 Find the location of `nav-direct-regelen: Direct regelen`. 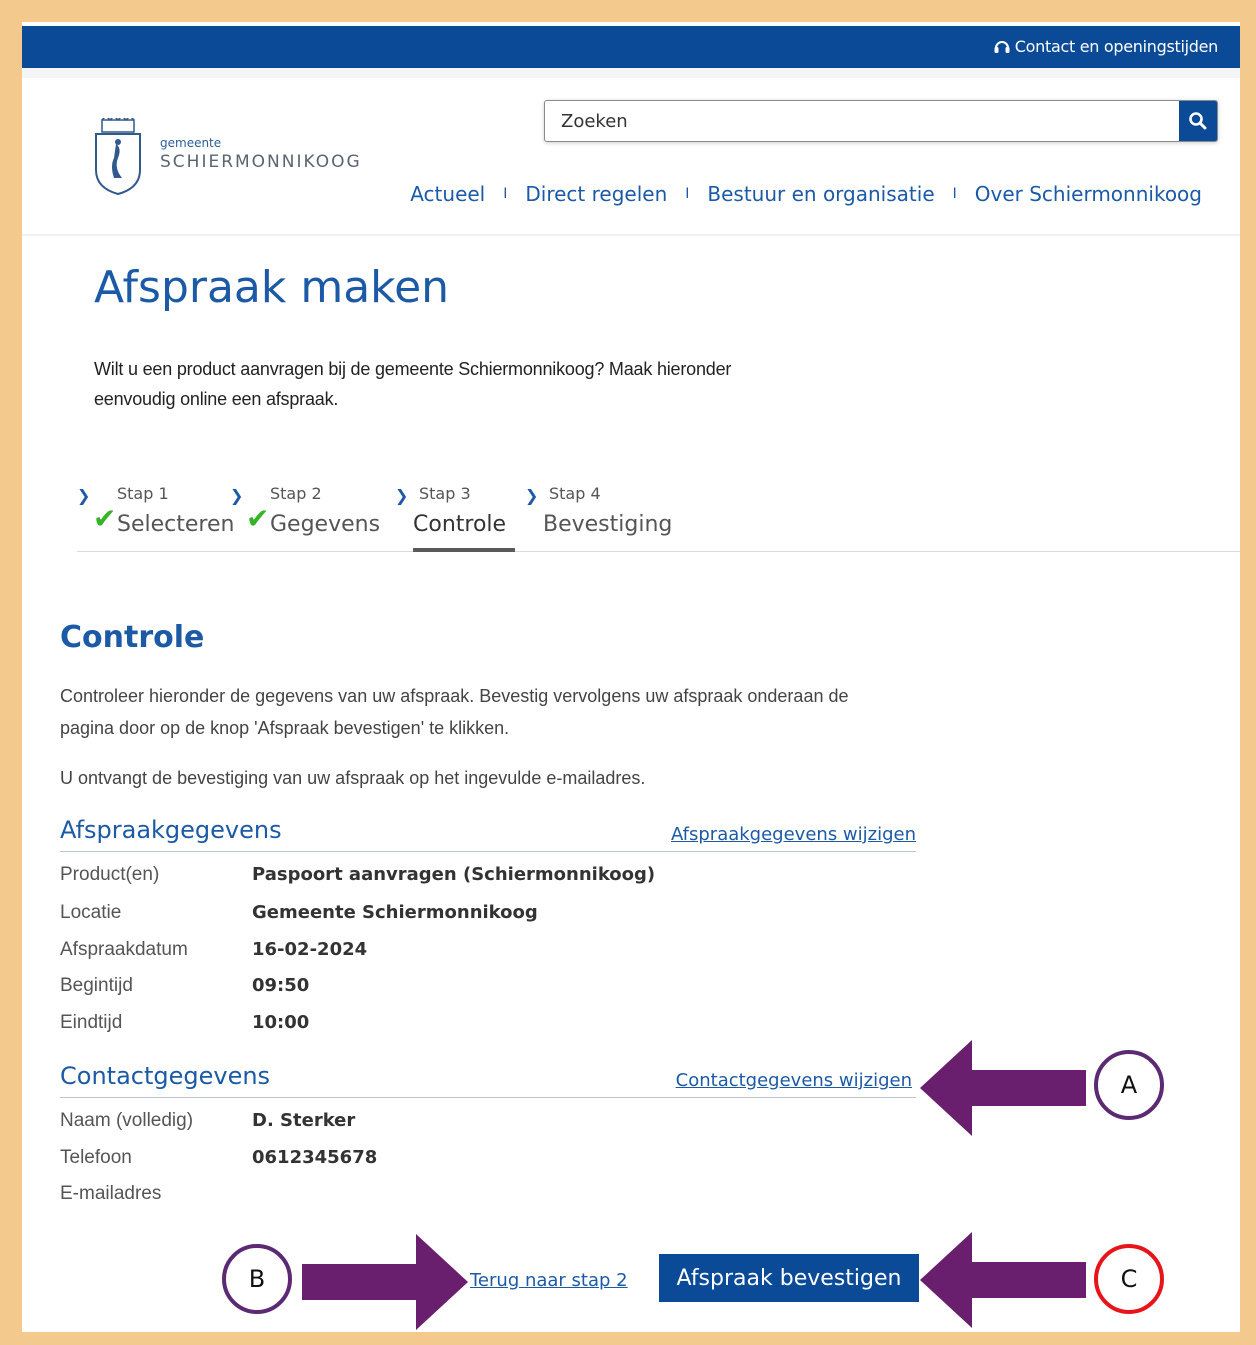

nav-direct-regelen: Direct regelen is located at coordinates (596, 194).